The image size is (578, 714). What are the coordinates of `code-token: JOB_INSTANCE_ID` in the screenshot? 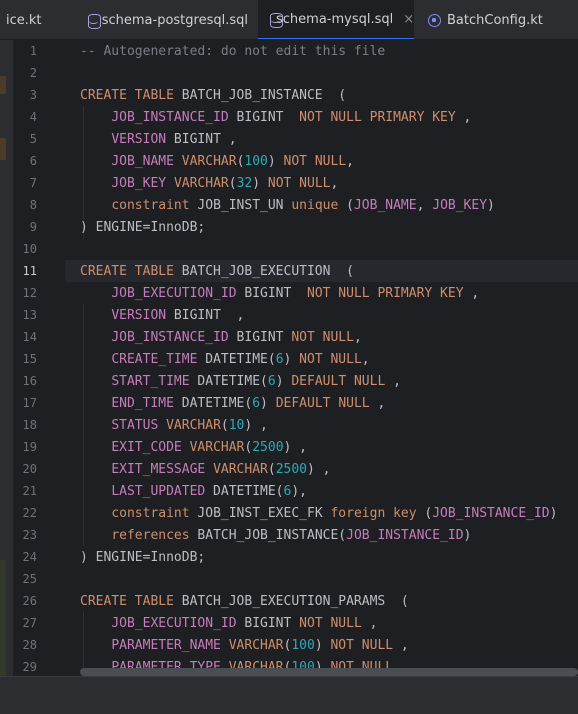 It's located at (170, 337).